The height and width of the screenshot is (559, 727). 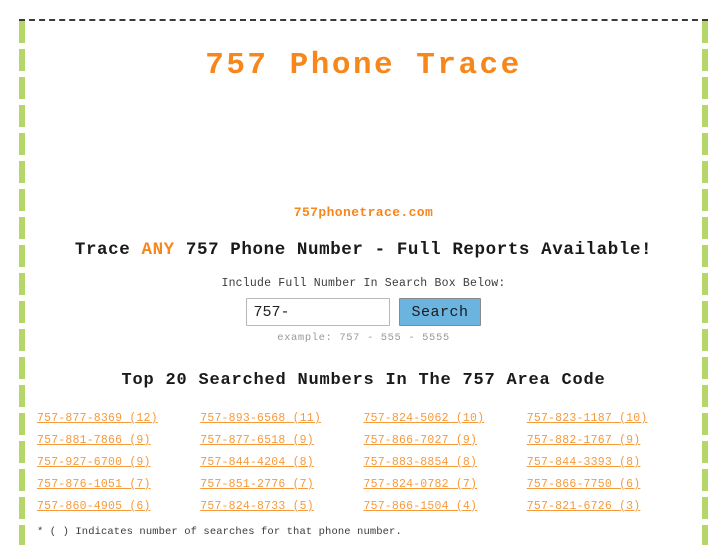 I want to click on search-instruction-label: Include Full Number In Search Box Below:, so click(x=363, y=283).